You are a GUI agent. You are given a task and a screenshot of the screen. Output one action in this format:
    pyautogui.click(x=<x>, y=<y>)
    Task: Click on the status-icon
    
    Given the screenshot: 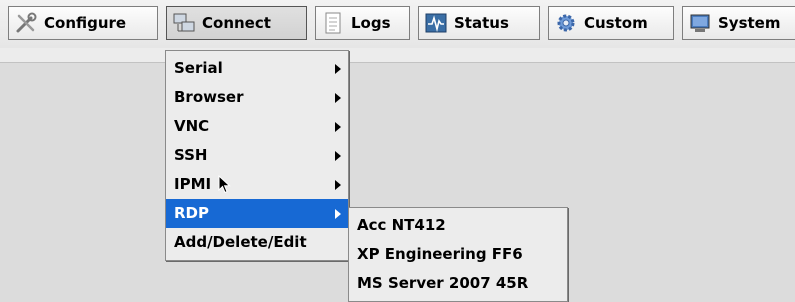 What is the action you would take?
    pyautogui.click(x=436, y=23)
    